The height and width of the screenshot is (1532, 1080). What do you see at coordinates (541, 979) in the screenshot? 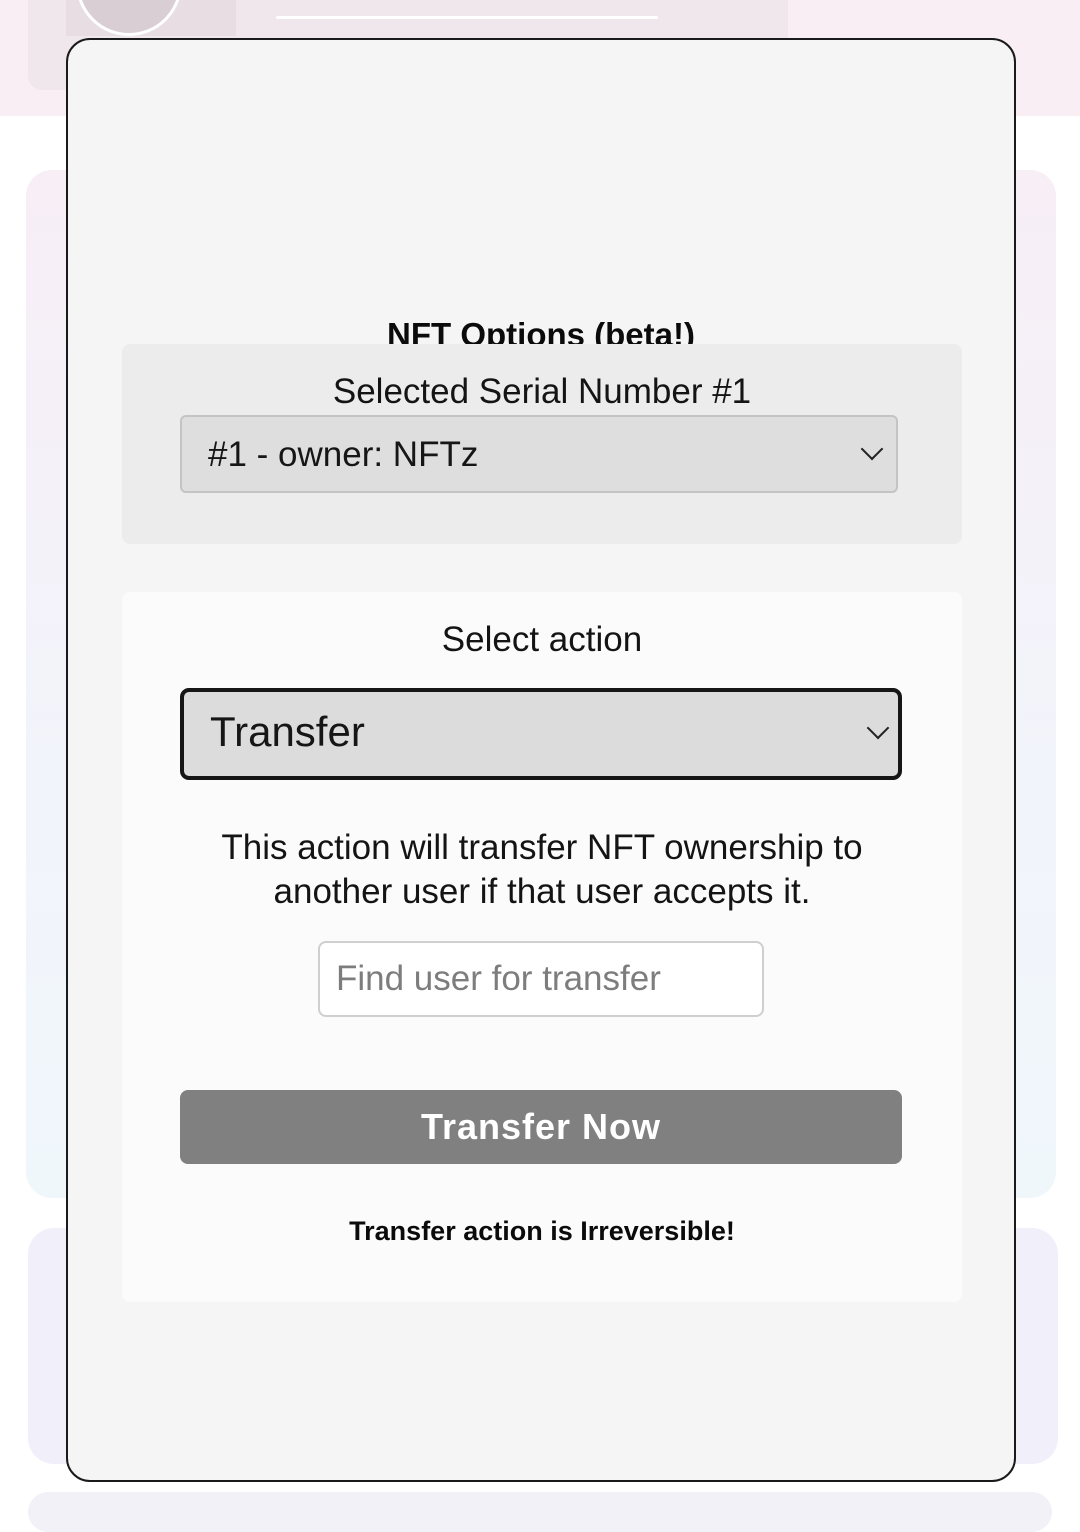
I see `find-user-input` at bounding box center [541, 979].